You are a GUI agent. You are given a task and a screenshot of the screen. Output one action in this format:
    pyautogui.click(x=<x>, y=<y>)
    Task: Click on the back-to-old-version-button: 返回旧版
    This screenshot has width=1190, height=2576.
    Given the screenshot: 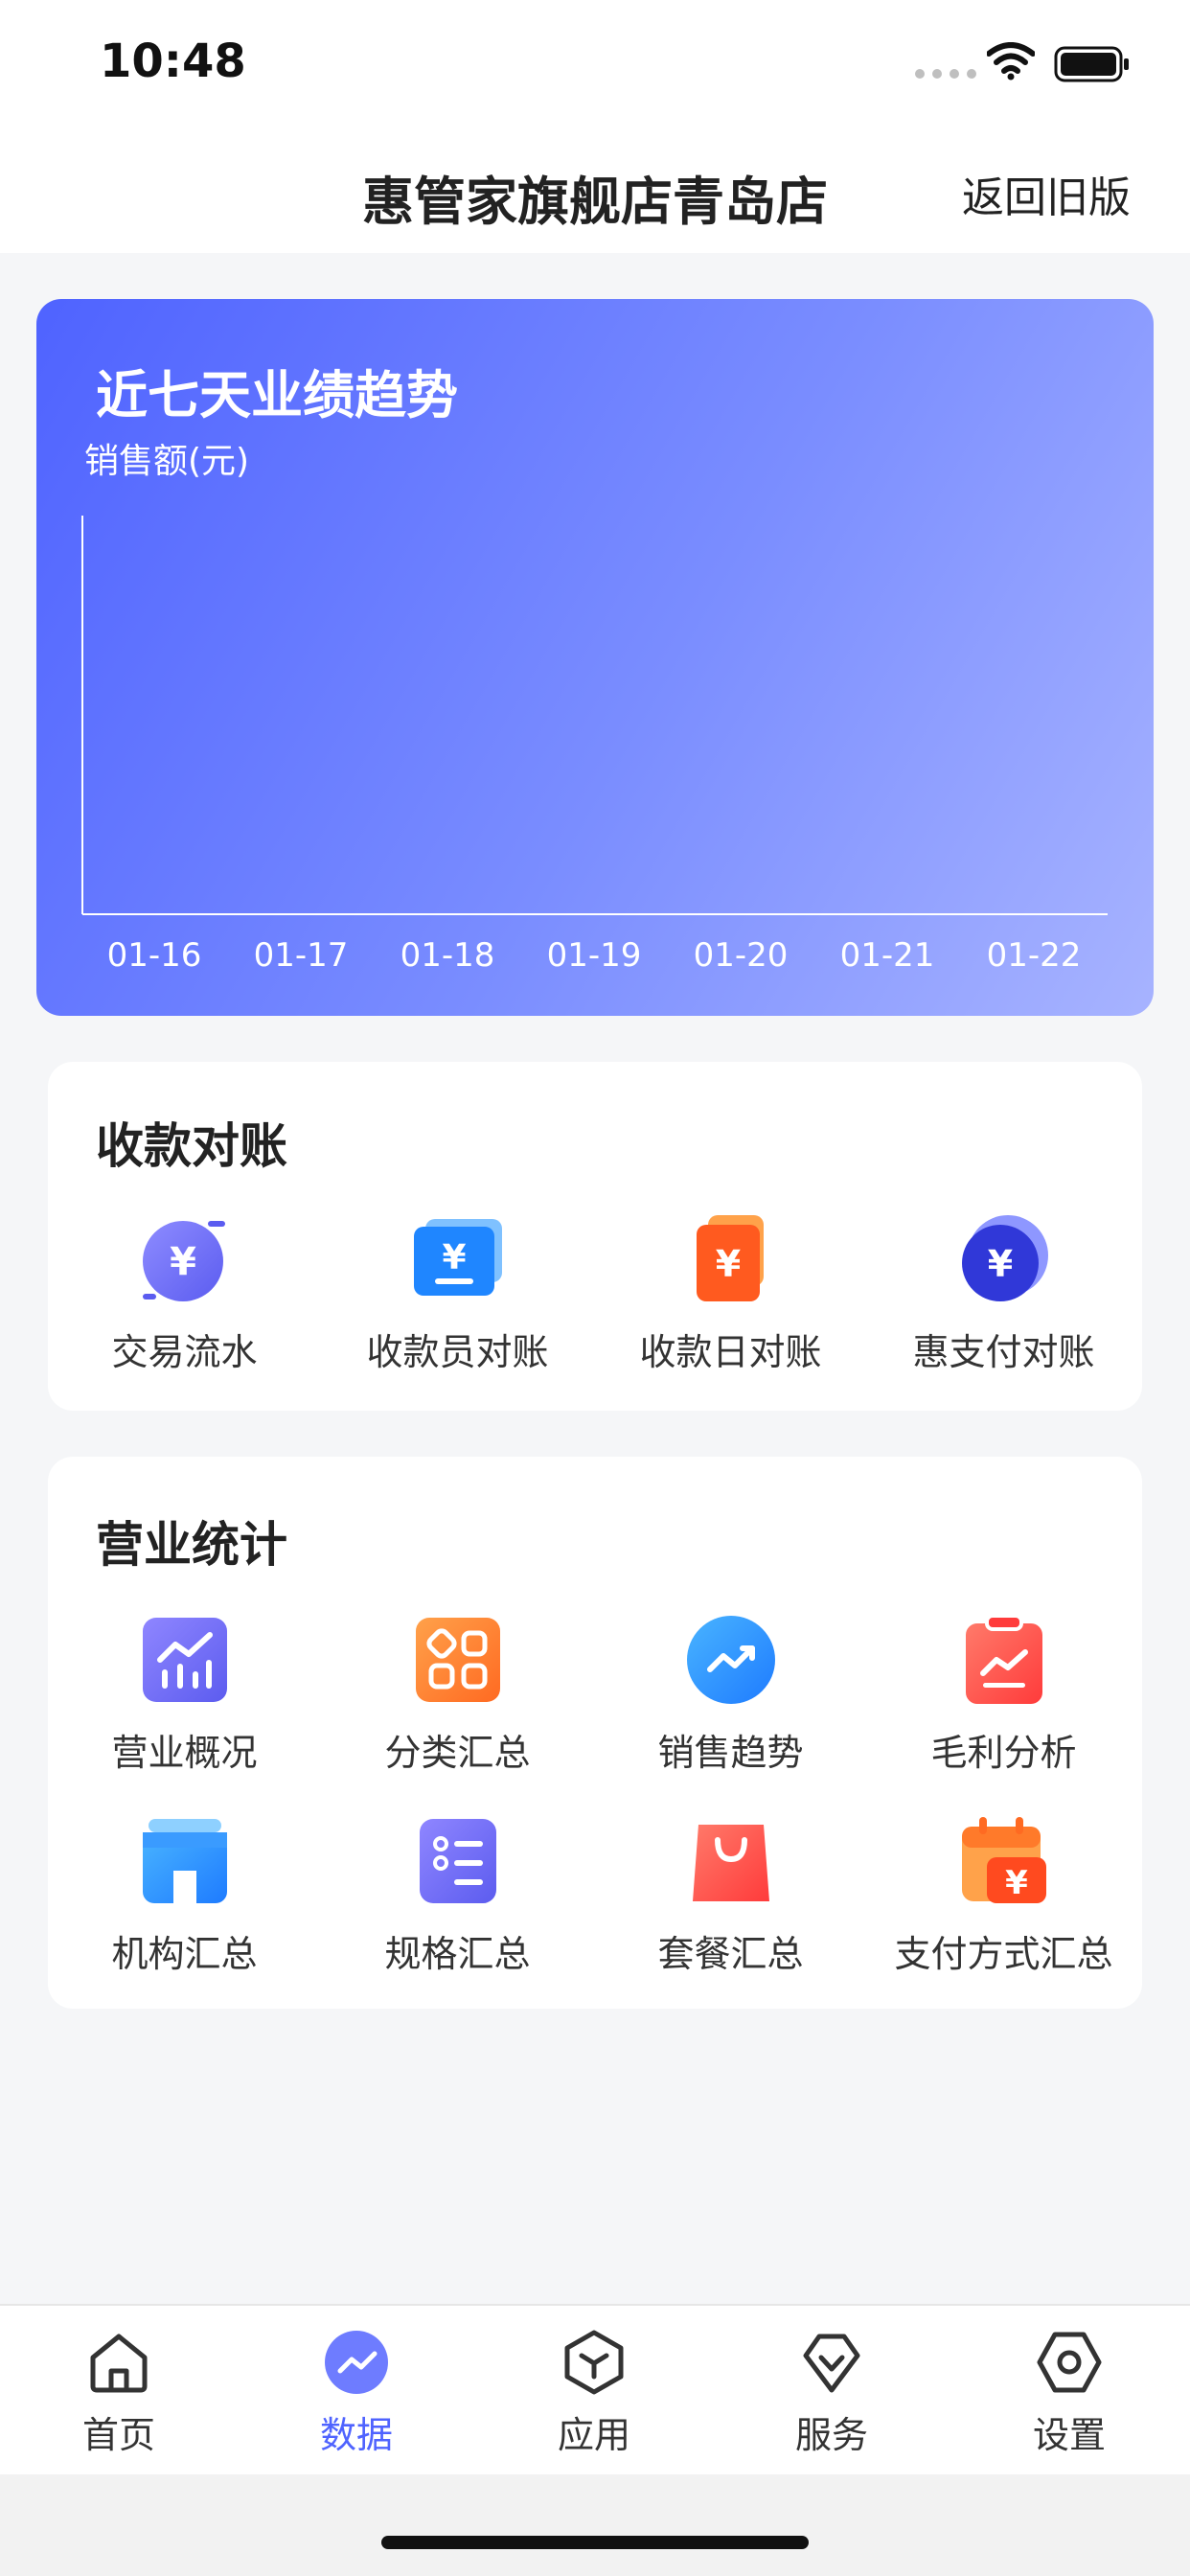 What is the action you would take?
    pyautogui.click(x=1046, y=193)
    